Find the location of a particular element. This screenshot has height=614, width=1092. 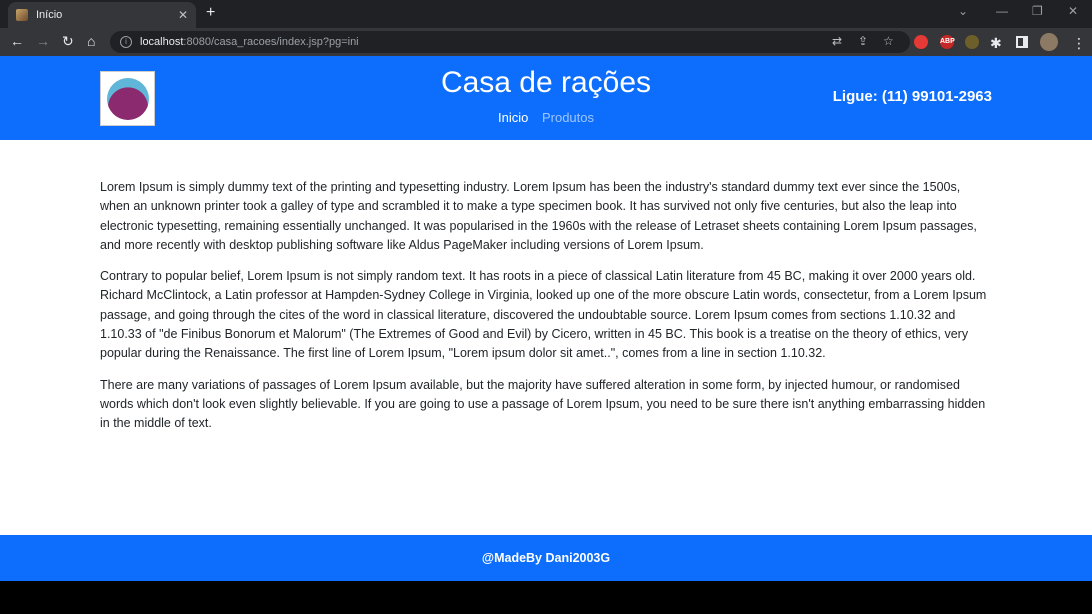

tab-close-icon: ✕ is located at coordinates (183, 15).